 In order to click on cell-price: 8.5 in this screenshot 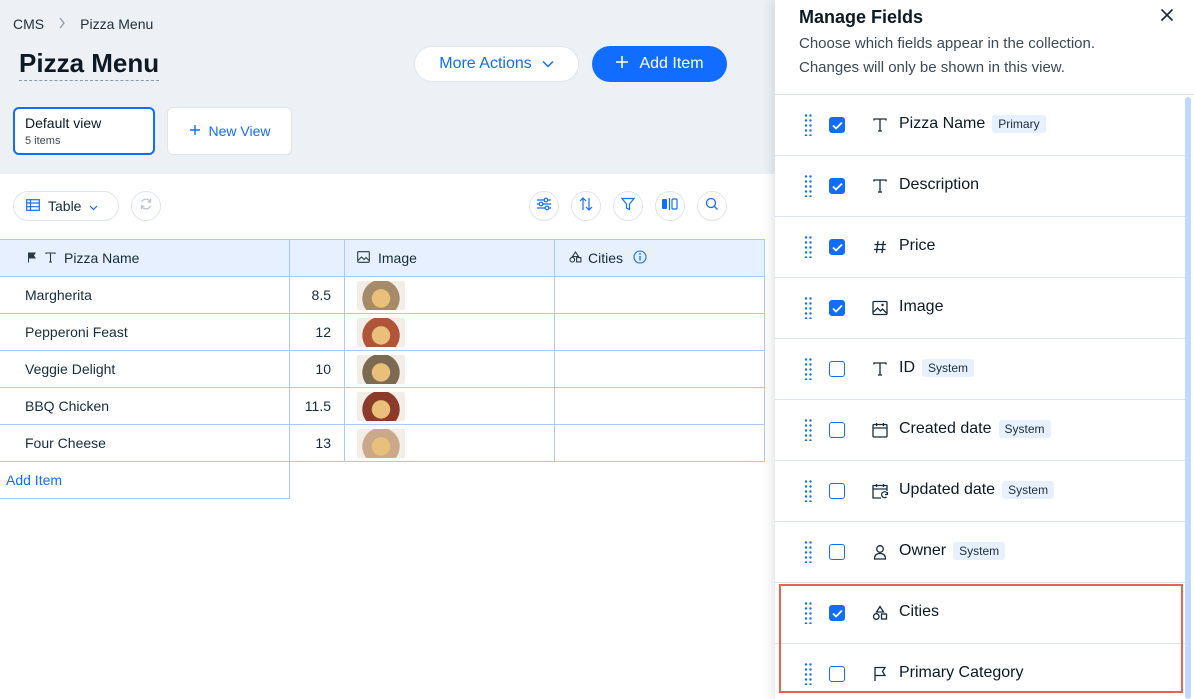, I will do `click(317, 295)`.